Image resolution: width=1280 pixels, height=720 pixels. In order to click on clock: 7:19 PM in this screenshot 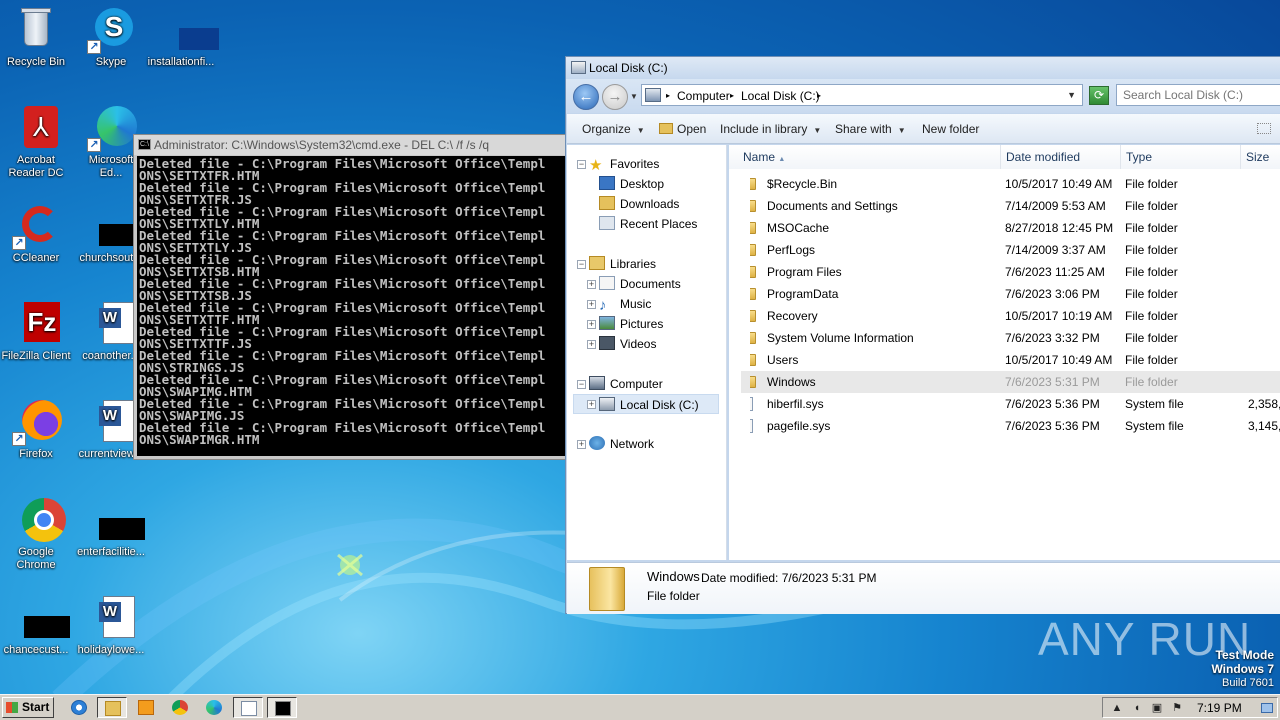, I will do `click(1219, 708)`.